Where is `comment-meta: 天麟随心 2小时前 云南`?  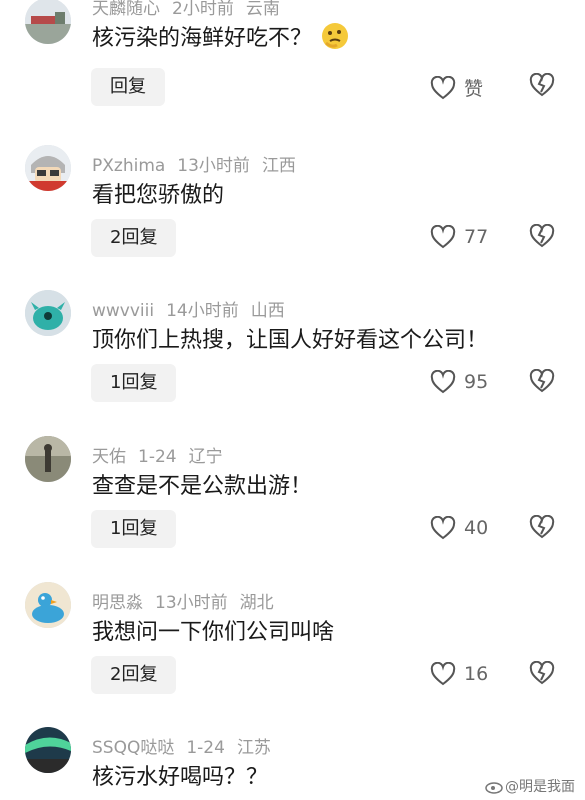
comment-meta: 天麟随心 2小时前 云南 is located at coordinates (192, 9).